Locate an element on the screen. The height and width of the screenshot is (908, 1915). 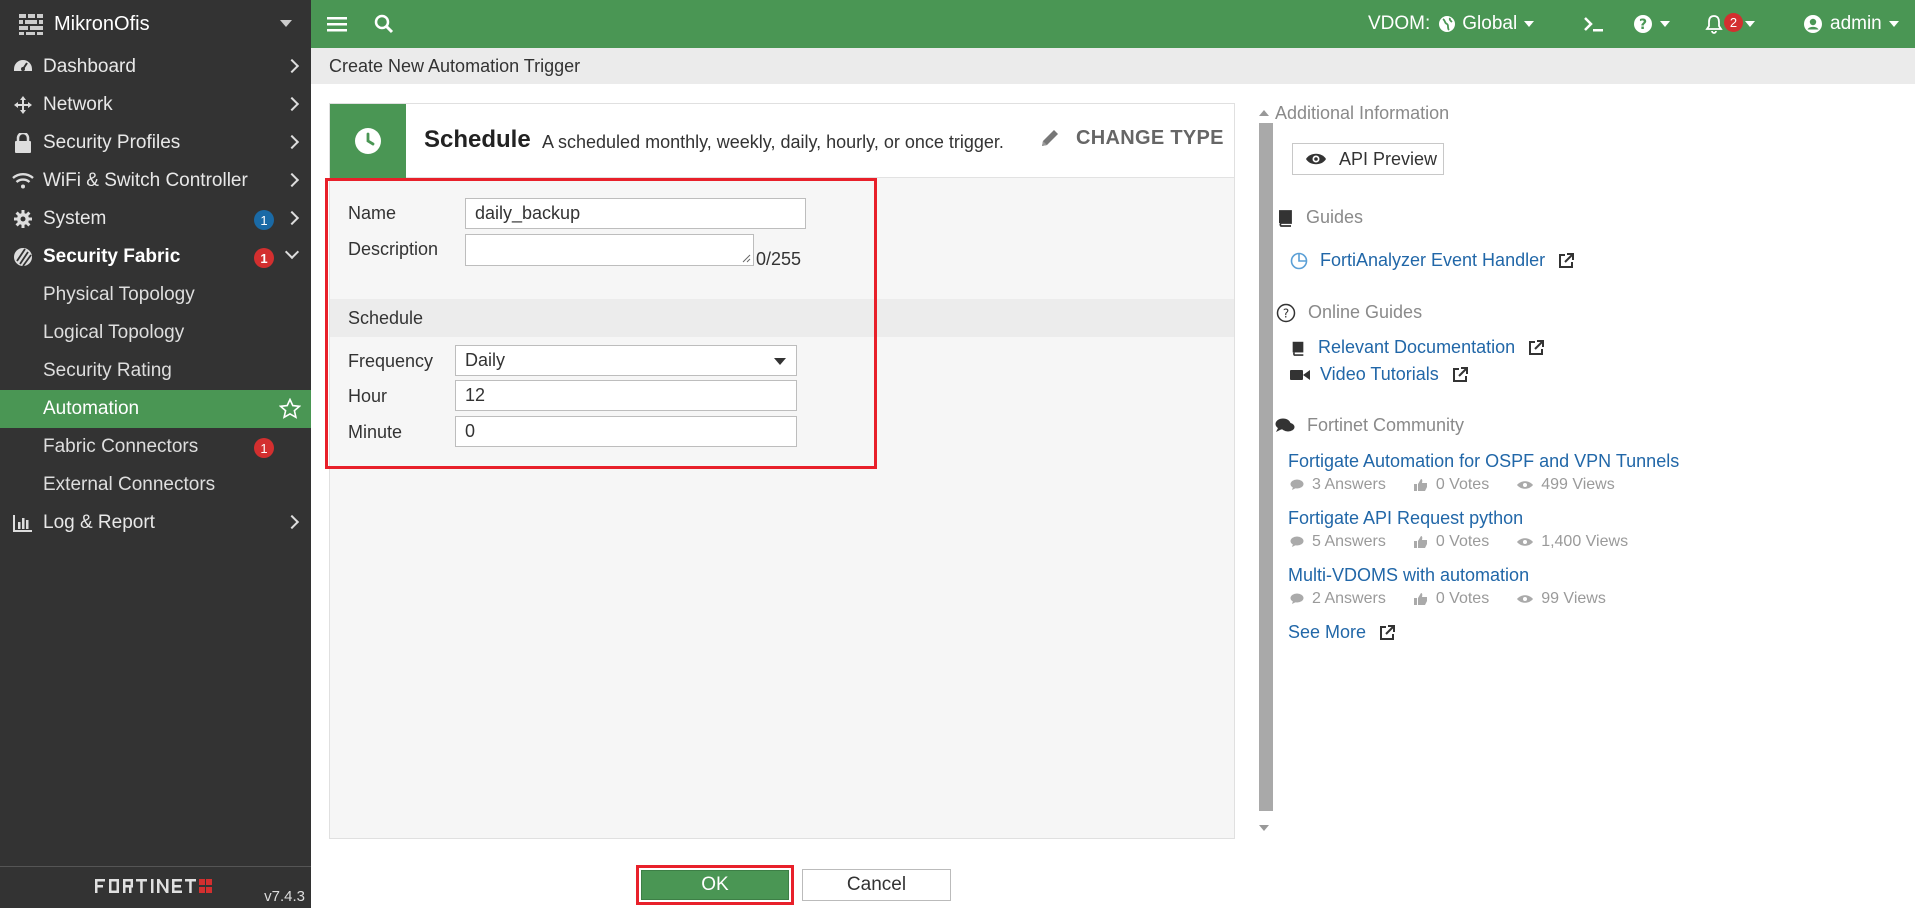
sidebar-item-security-fabric: Security Fabric 1 is located at coordinates (155, 257).